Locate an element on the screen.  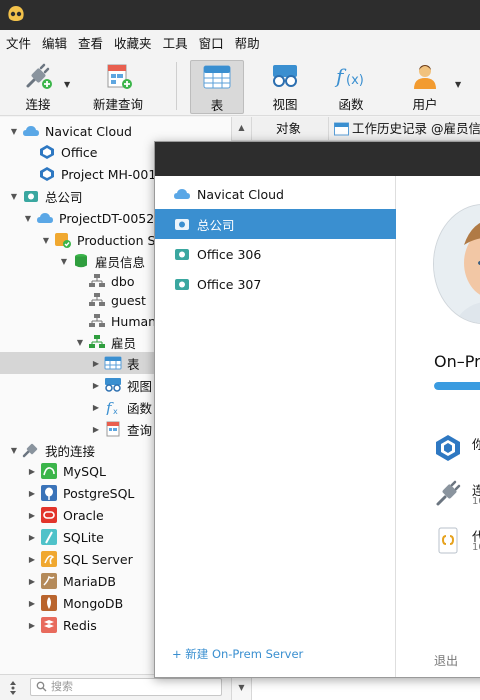
tree-item-navicat-cloud: ▼ Navicat Cloud is located at coordinates (115, 131).